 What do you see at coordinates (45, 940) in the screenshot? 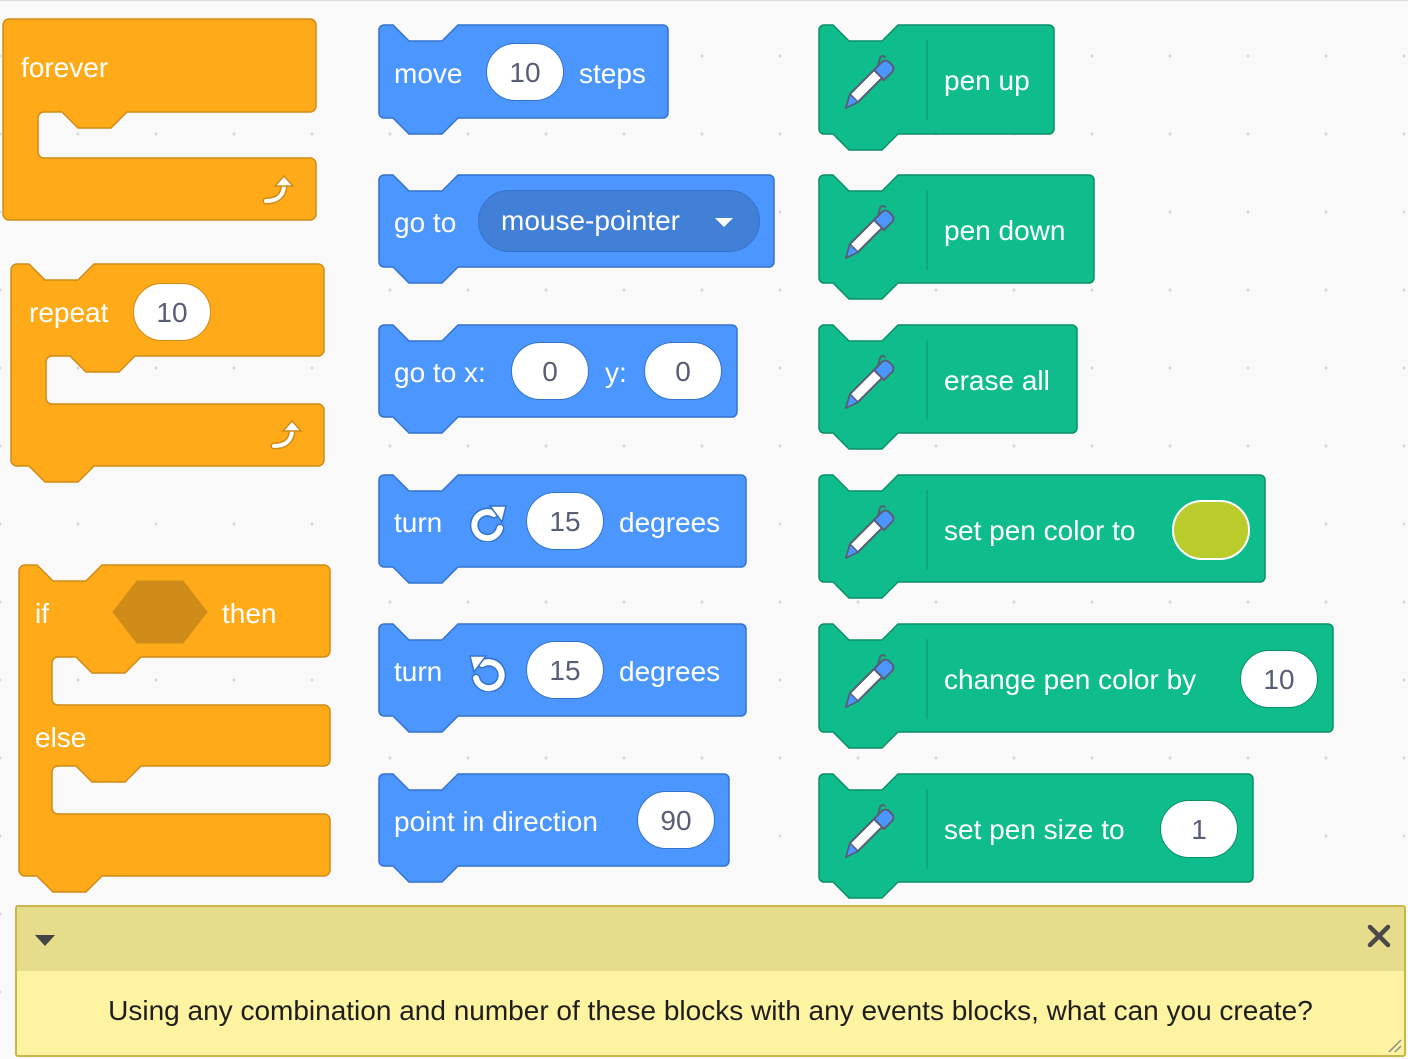
I see `collapse-triangle-icon` at bounding box center [45, 940].